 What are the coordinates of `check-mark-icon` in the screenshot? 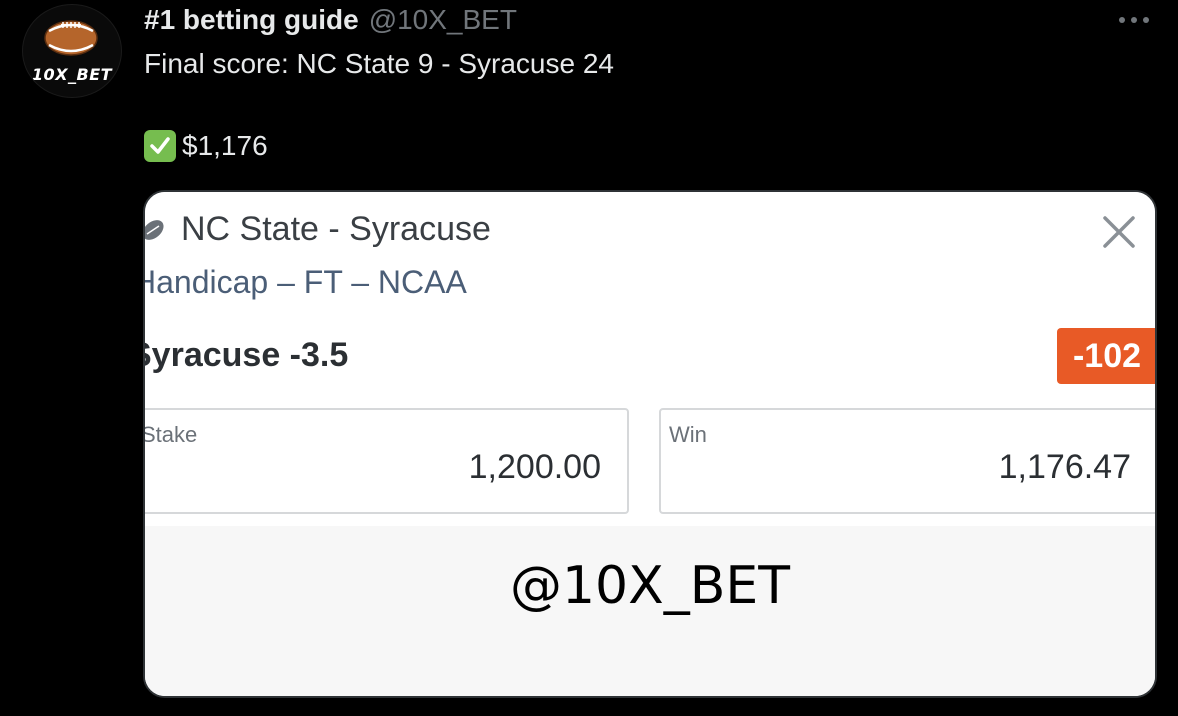 It's located at (160, 146).